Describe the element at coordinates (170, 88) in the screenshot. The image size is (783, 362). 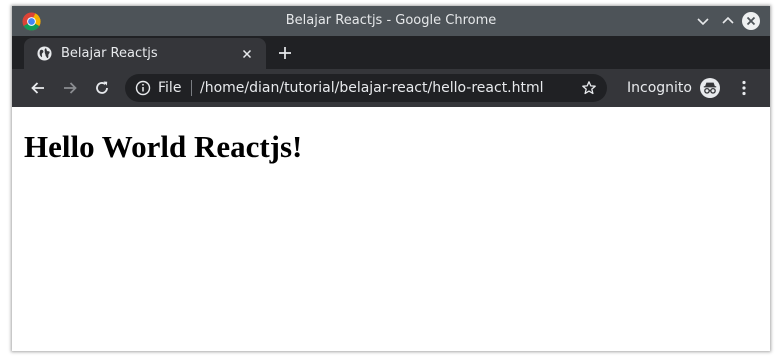
I see `url-scheme-label: File` at that location.